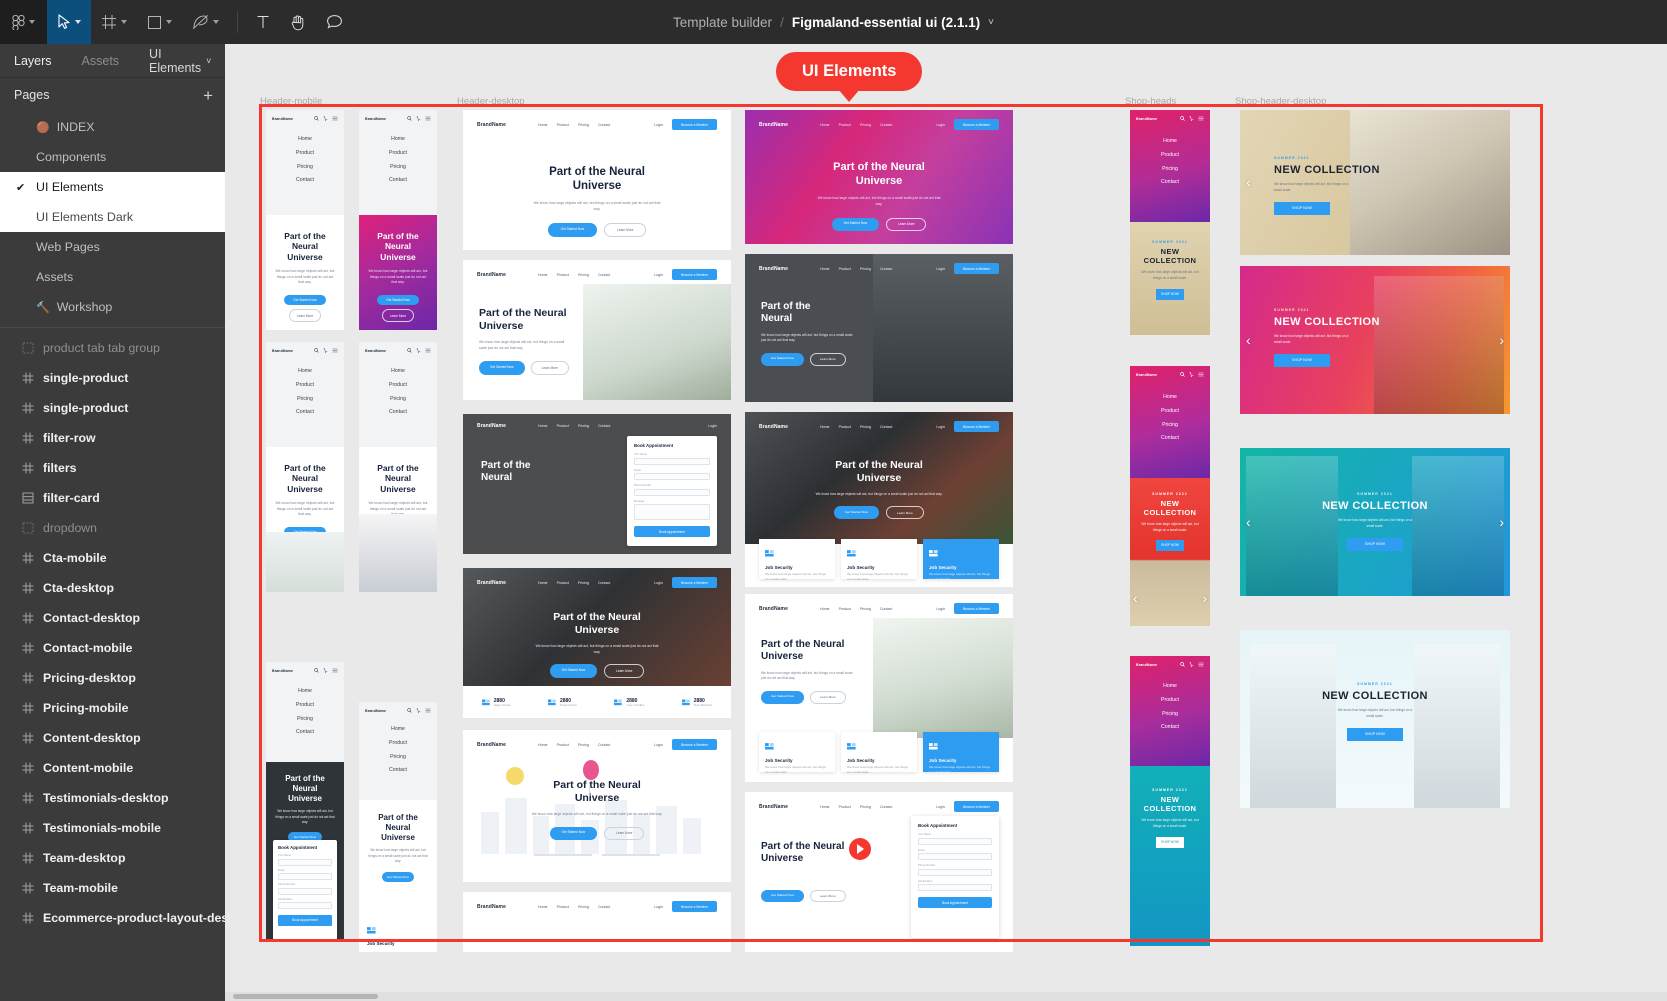 The image size is (1667, 1001). What do you see at coordinates (33, 61) in the screenshot?
I see `tab-layers: Layers` at bounding box center [33, 61].